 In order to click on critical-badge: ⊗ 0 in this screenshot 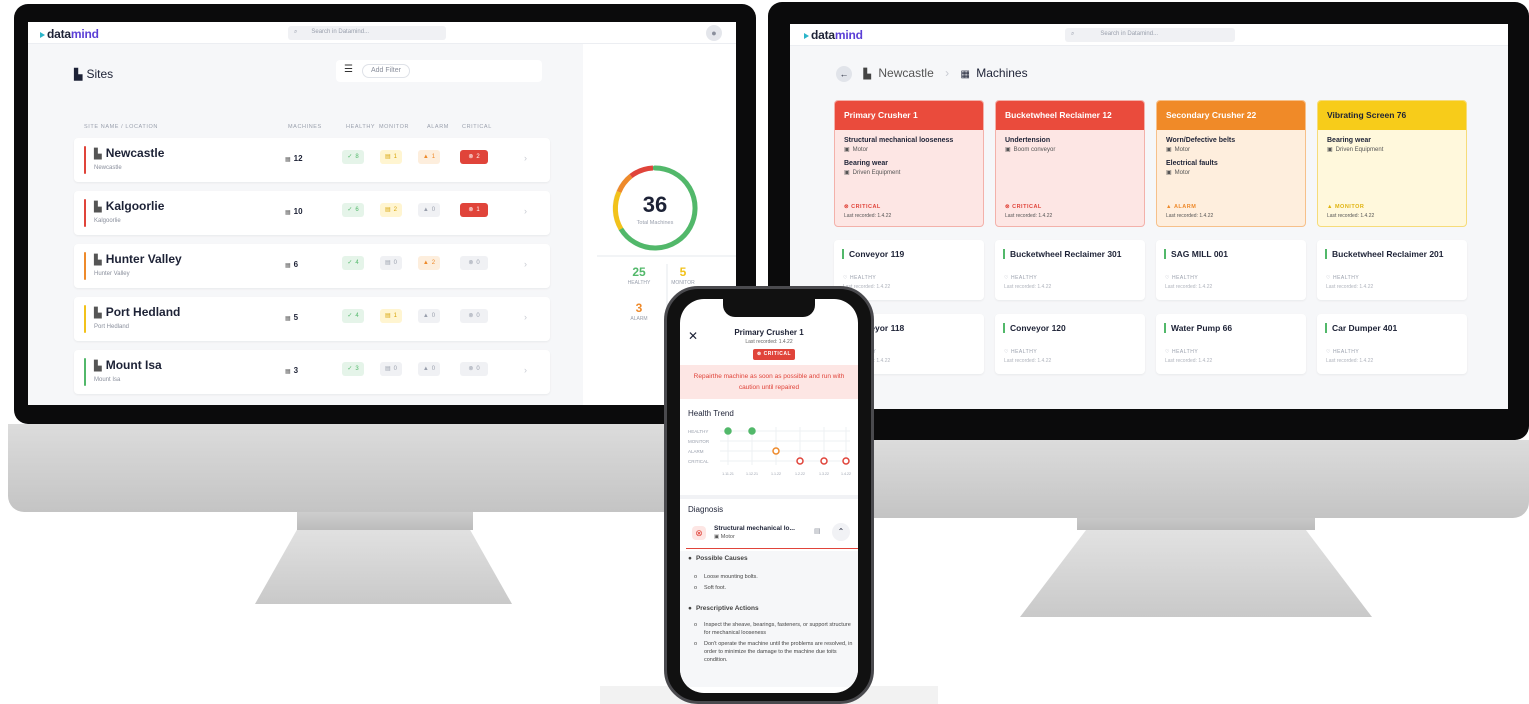, I will do `click(474, 369)`.